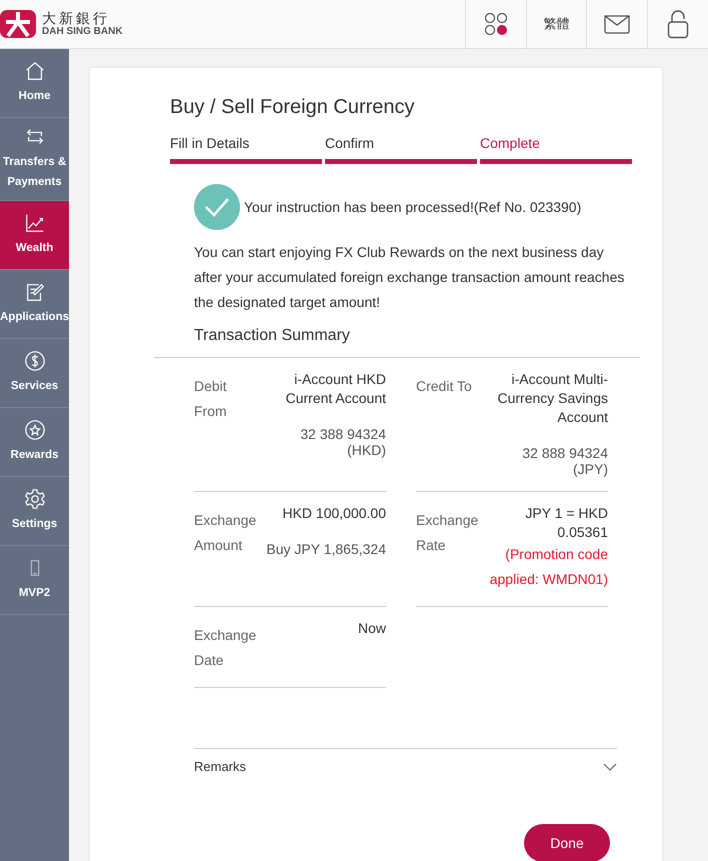 The height and width of the screenshot is (861, 708). What do you see at coordinates (552, 398) in the screenshot?
I see `field-value: i-Account Multi-Currency Savings Account` at bounding box center [552, 398].